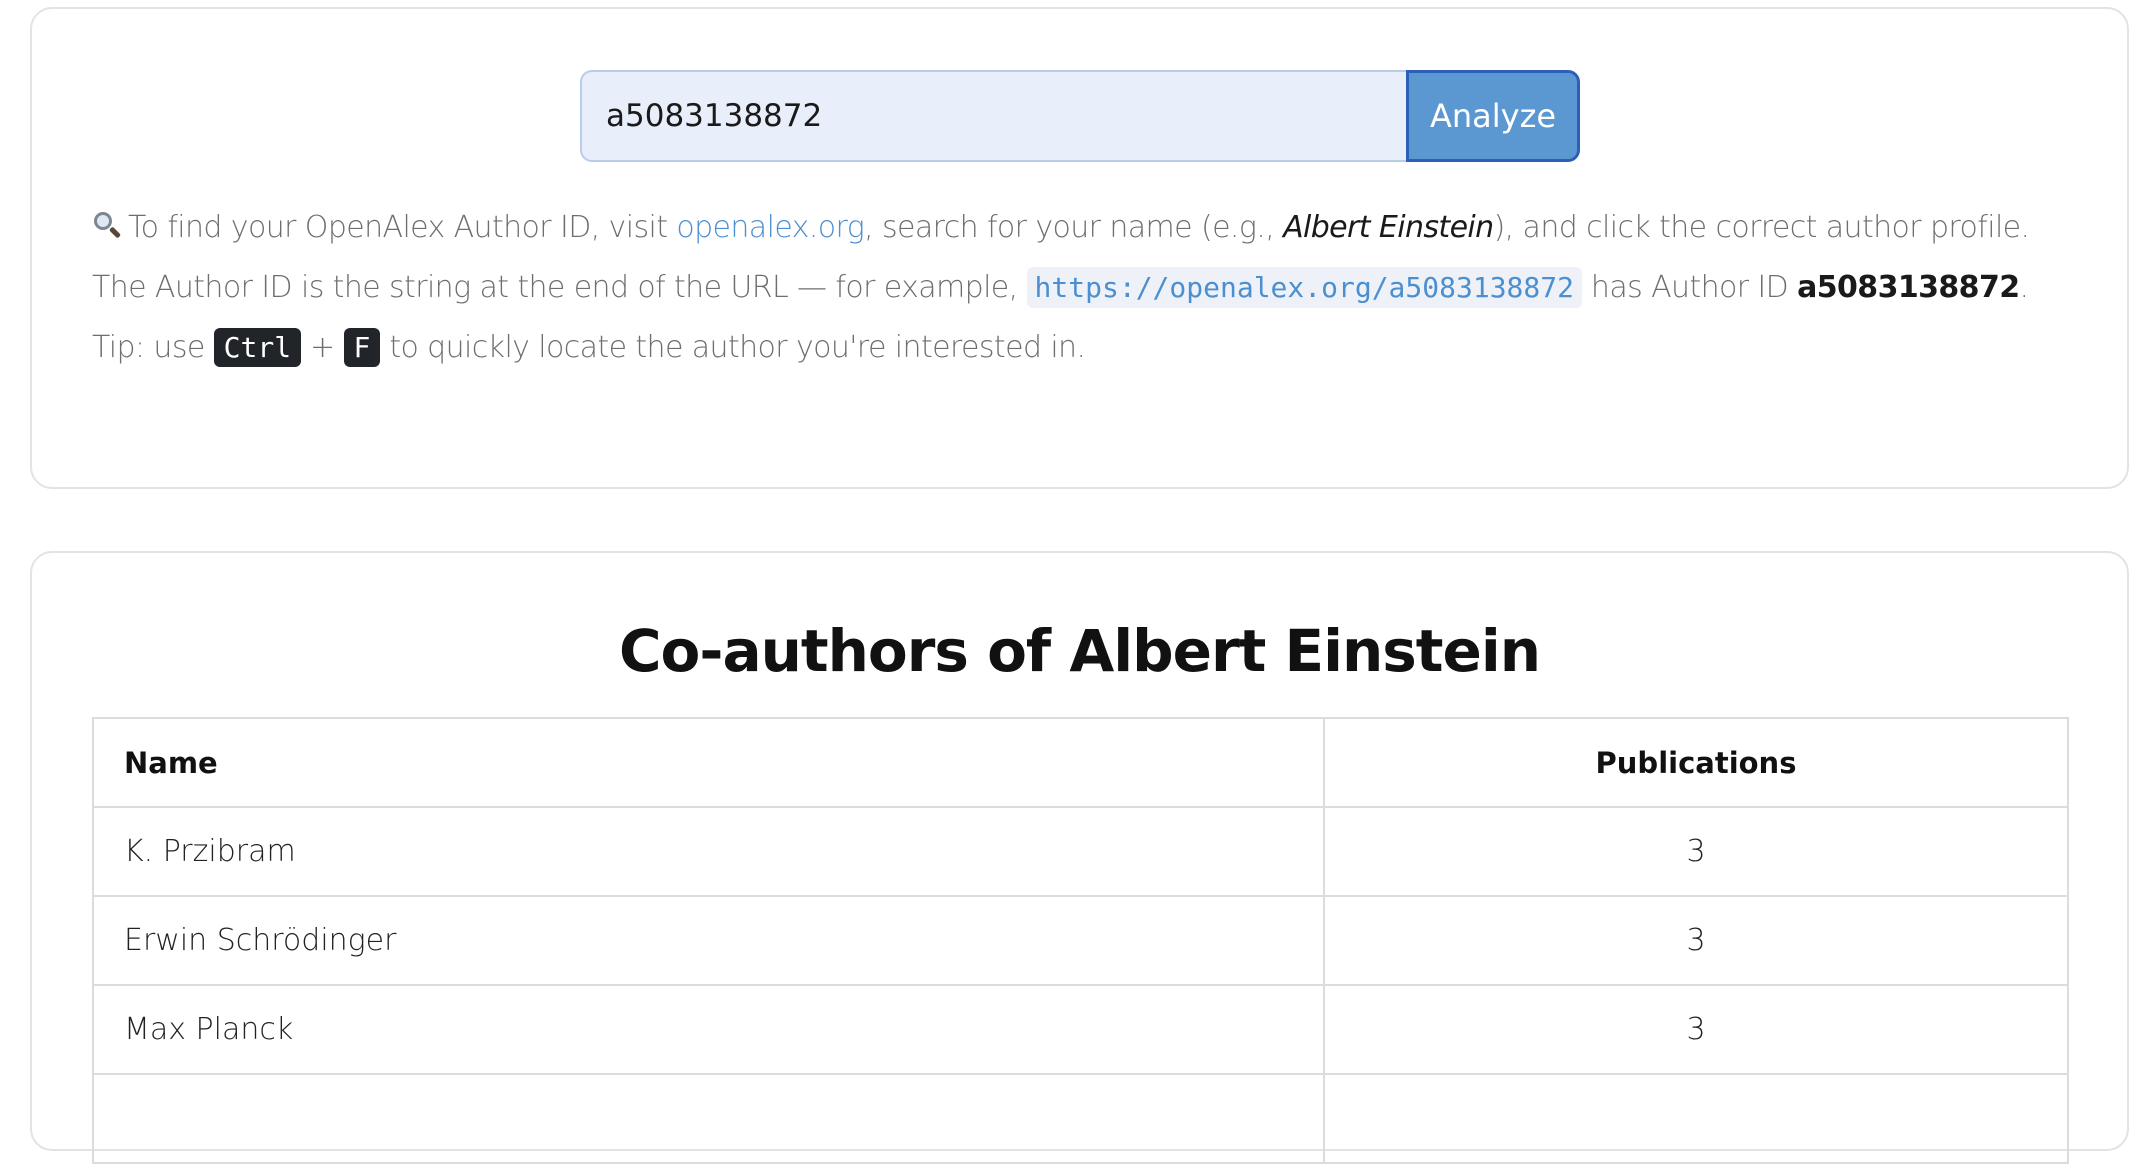 This screenshot has height=1164, width=2154. Describe the element at coordinates (708, 851) in the screenshot. I see `coauthor-name: K. Przibram` at that location.